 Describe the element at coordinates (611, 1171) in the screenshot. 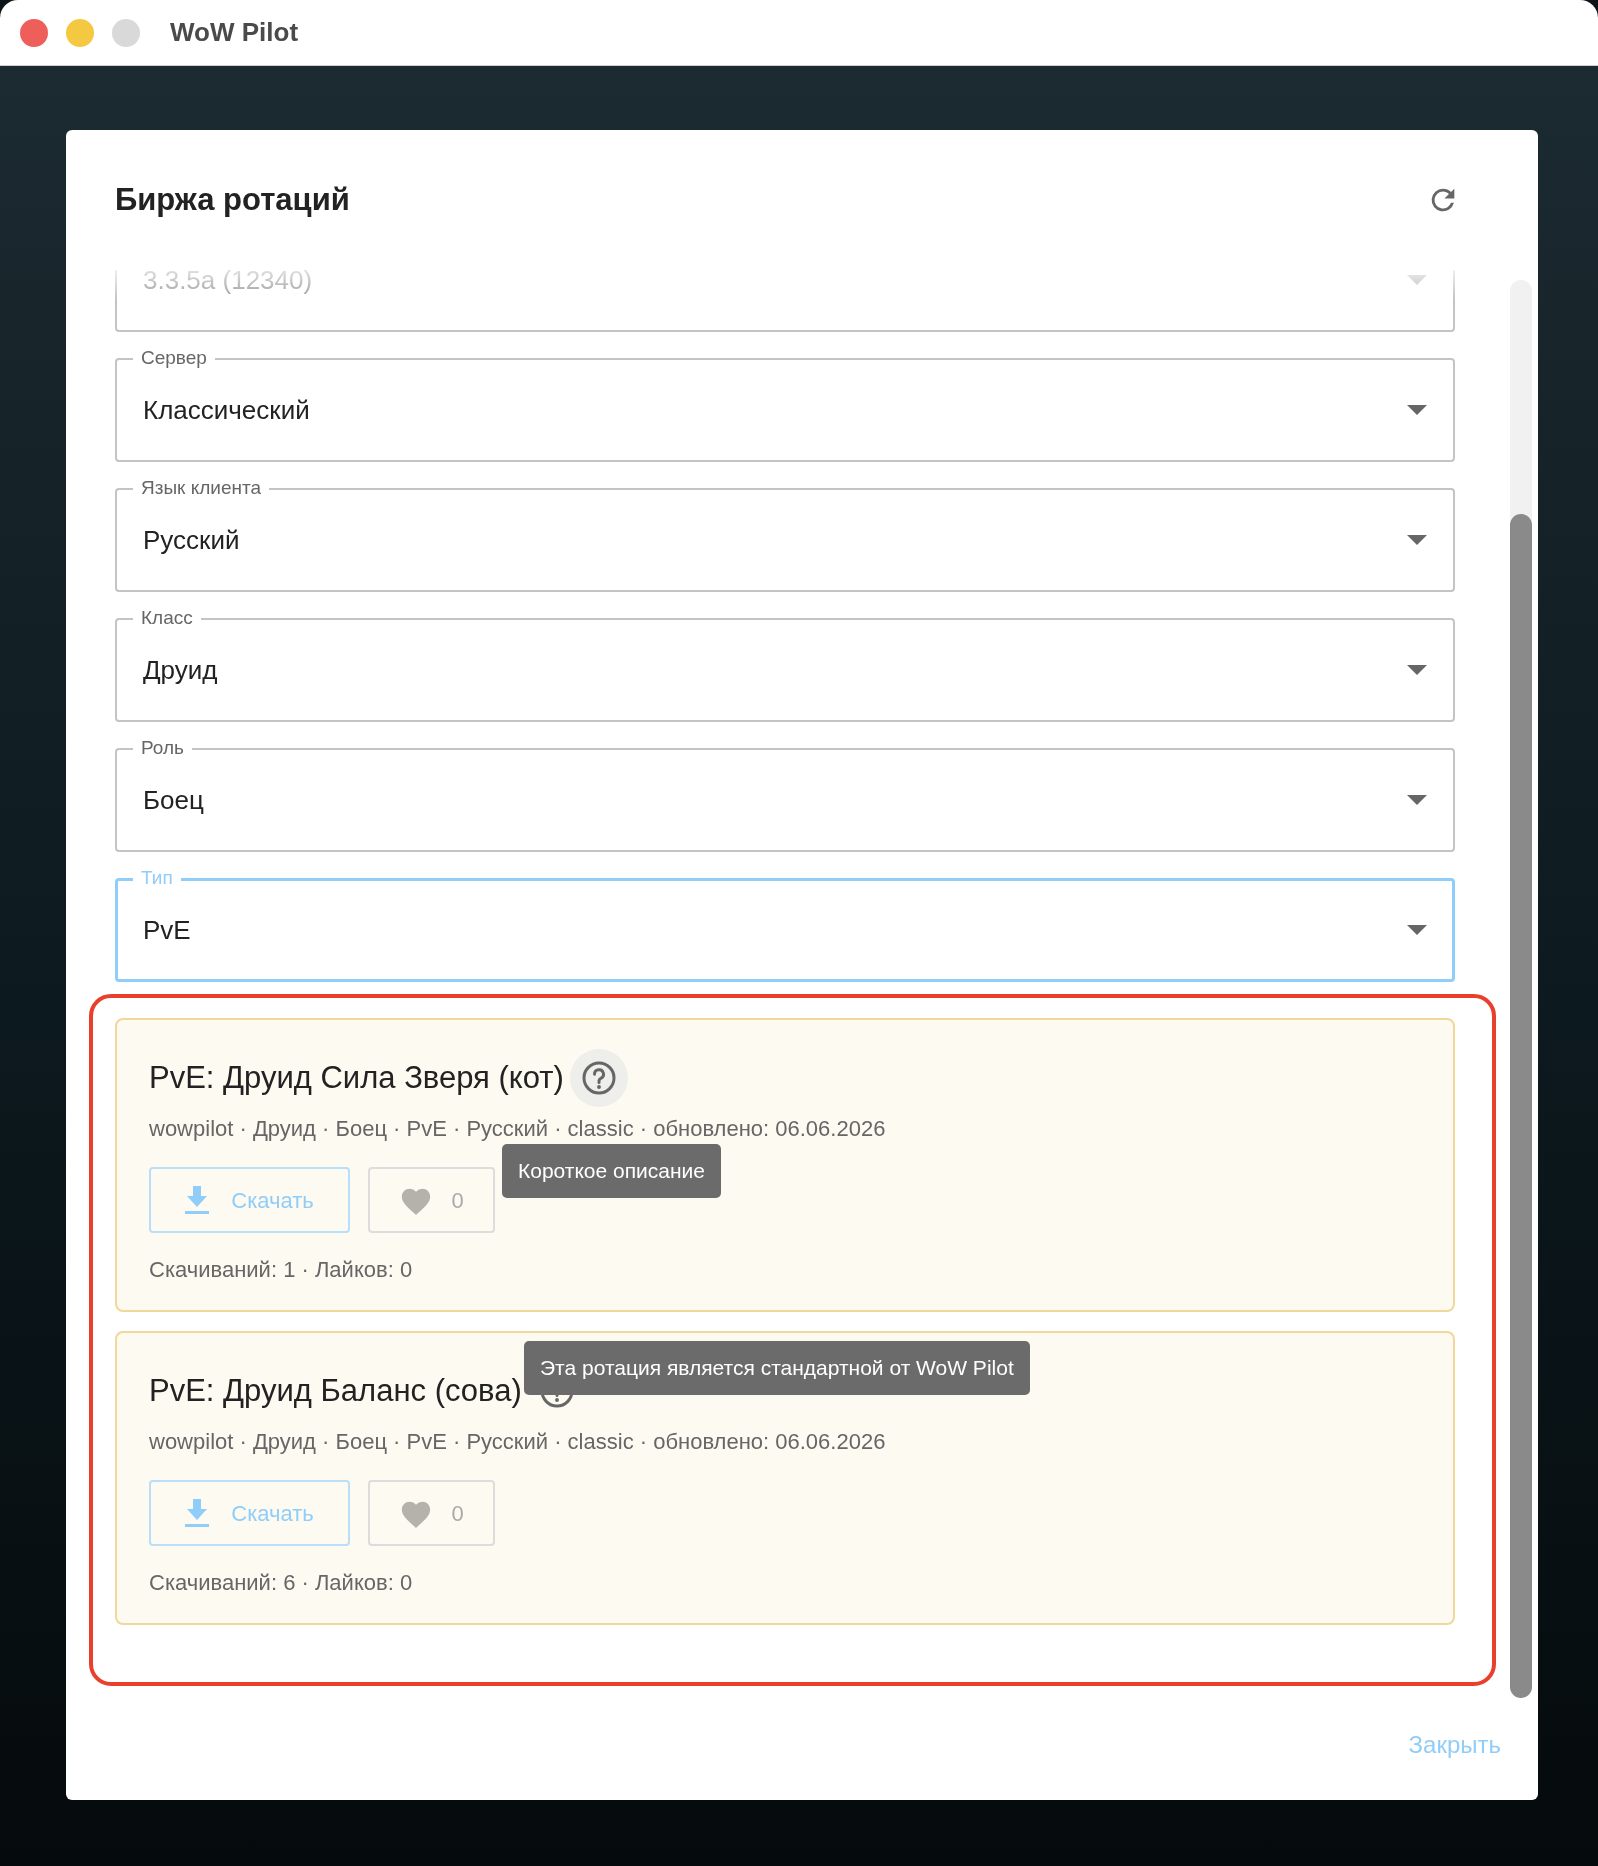

I see `tooltip: Короткое описание` at that location.